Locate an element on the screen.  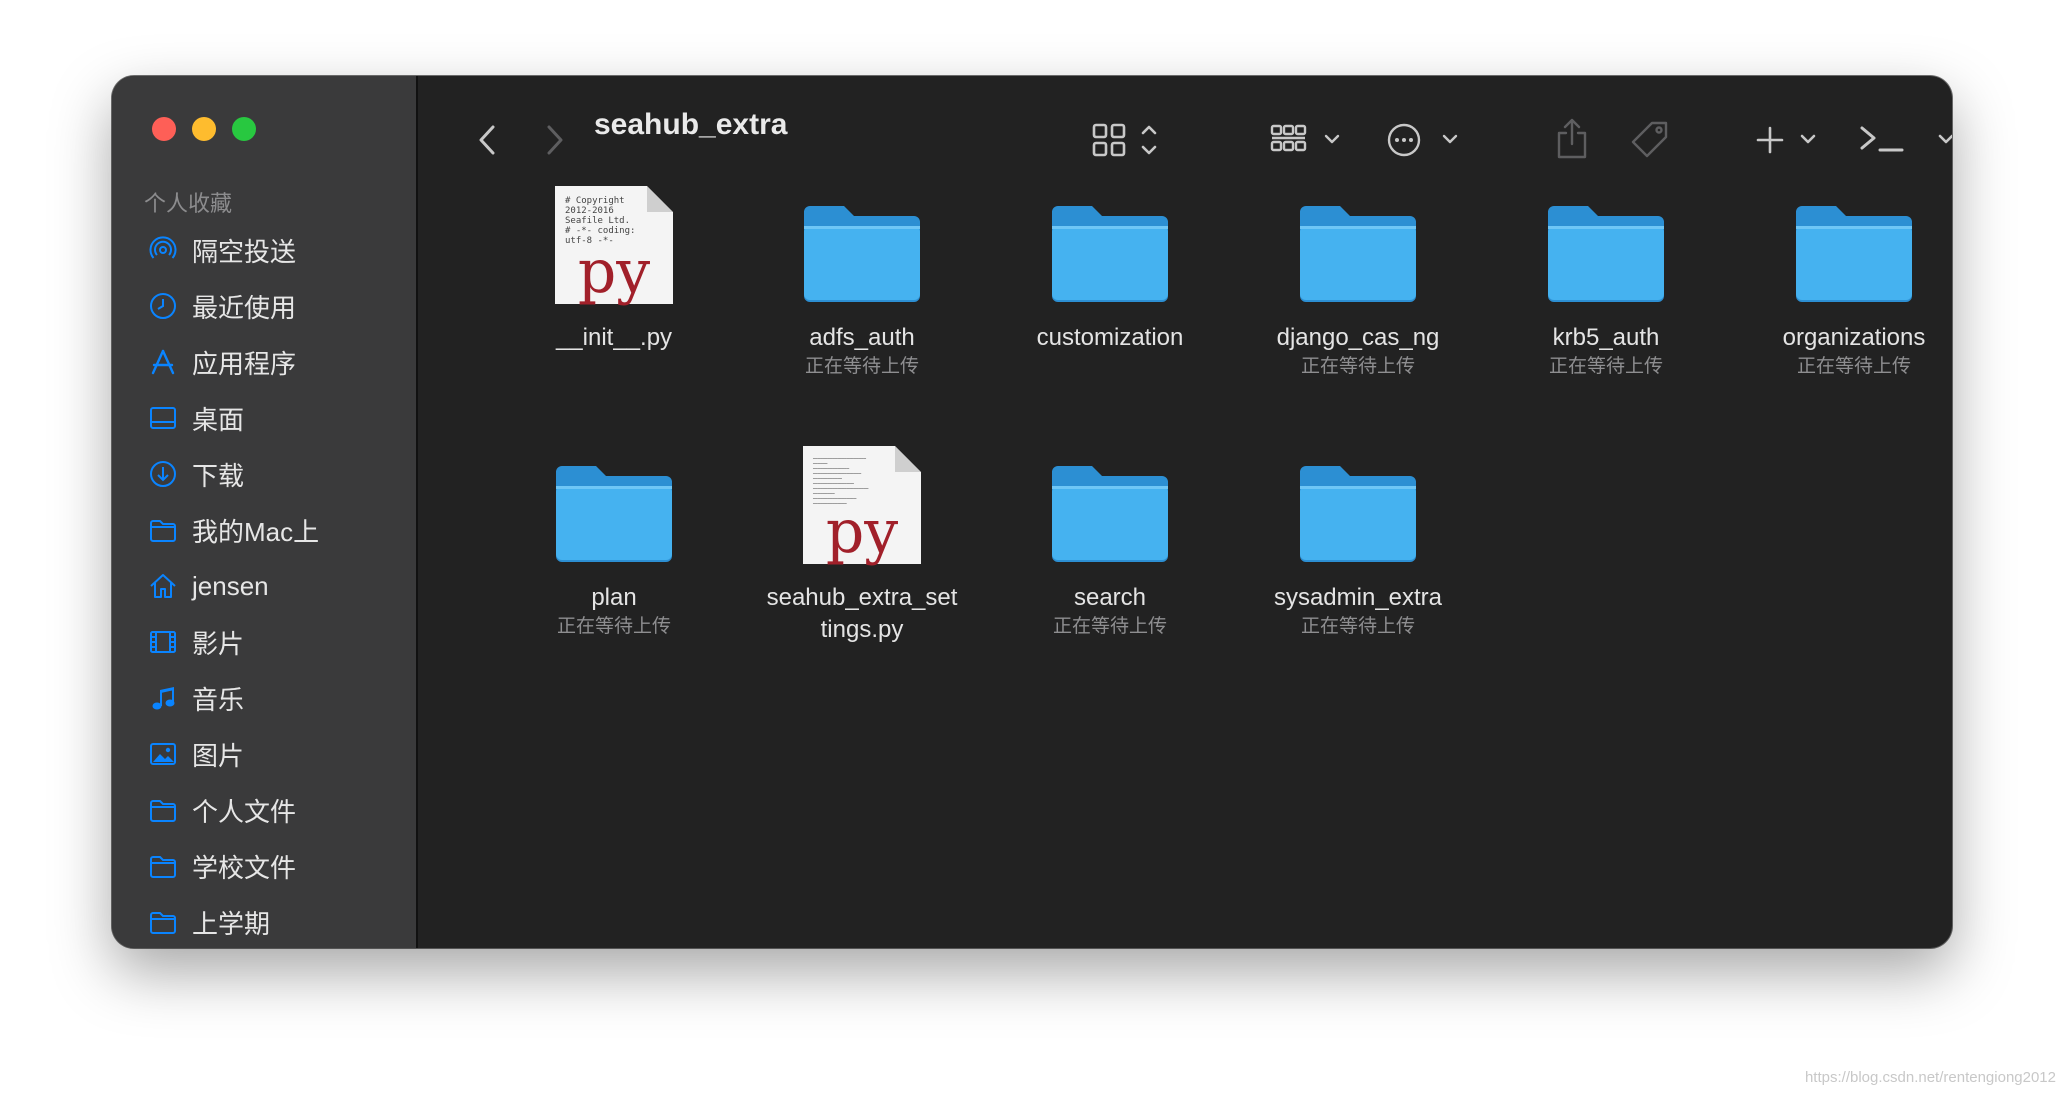
sidebar-item-personal-files: 个人文件 is located at coordinates (264, 810).